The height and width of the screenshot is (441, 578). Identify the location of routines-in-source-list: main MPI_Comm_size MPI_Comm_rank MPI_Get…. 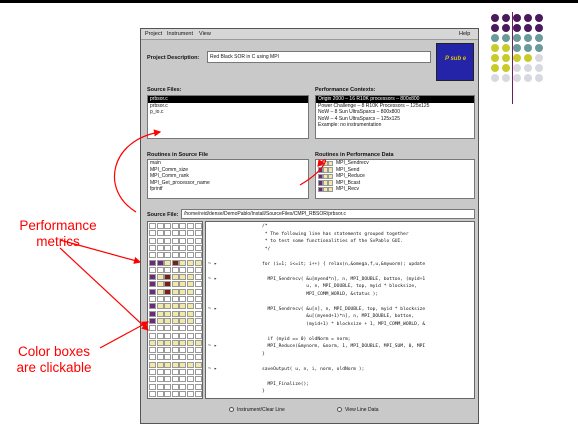
(228, 179).